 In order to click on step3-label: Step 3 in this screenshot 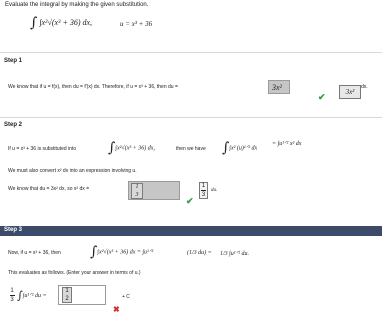, I will do `click(13, 230)`.